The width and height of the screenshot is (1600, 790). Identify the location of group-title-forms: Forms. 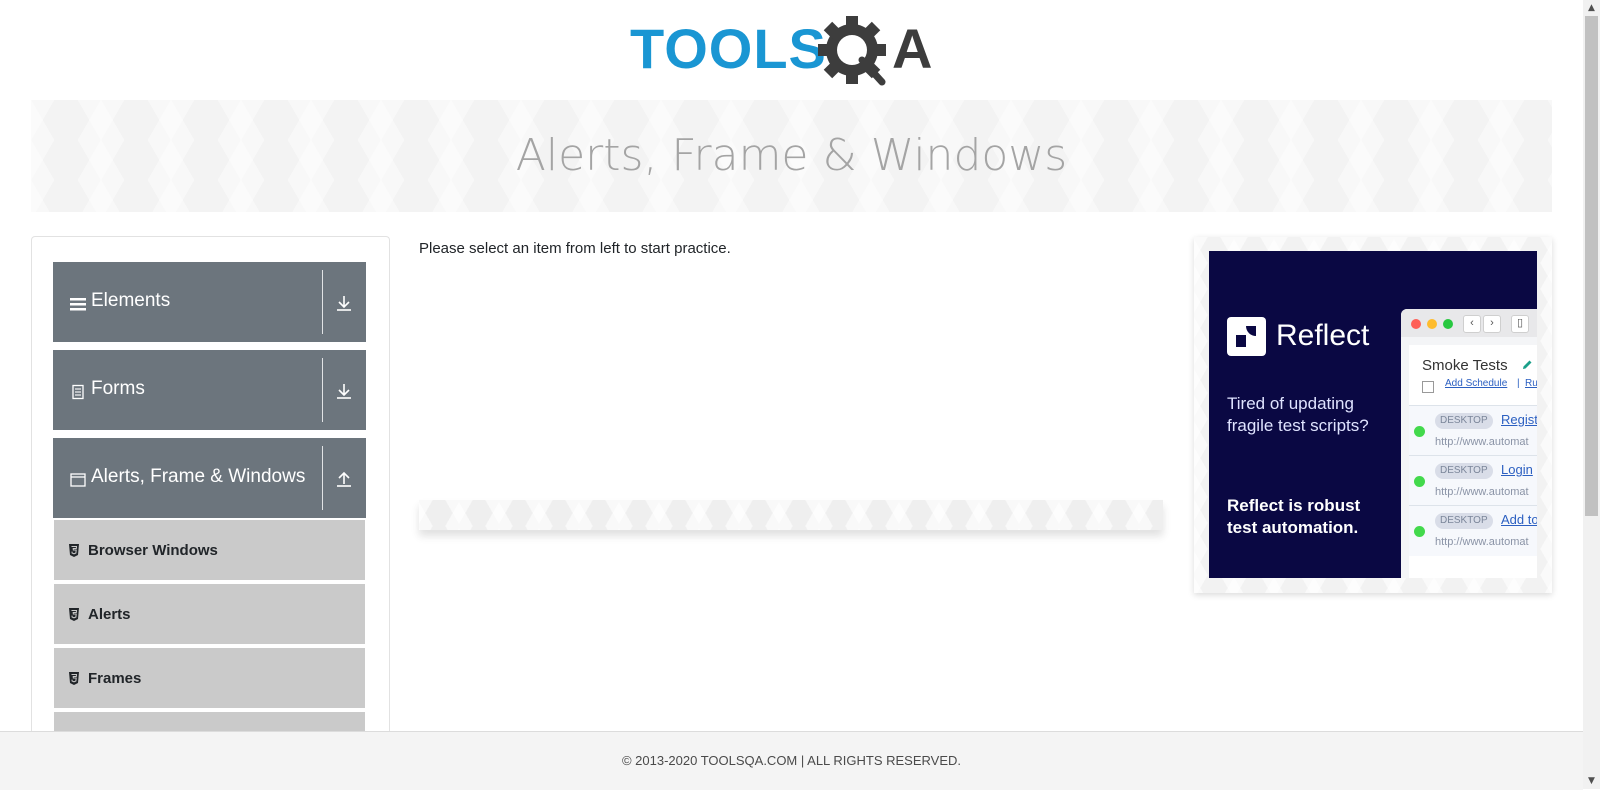
(118, 388).